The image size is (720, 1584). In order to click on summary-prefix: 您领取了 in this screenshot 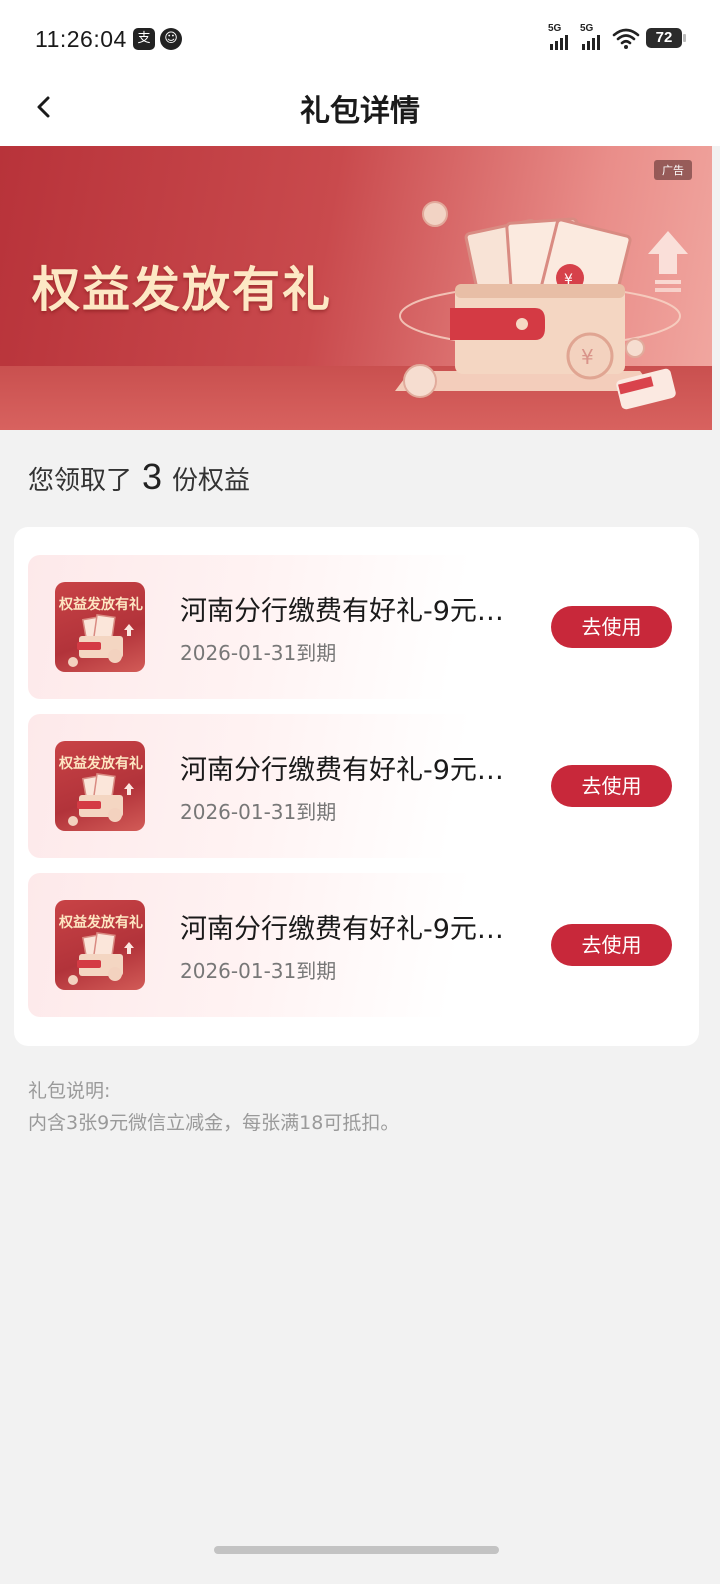, I will do `click(80, 481)`.